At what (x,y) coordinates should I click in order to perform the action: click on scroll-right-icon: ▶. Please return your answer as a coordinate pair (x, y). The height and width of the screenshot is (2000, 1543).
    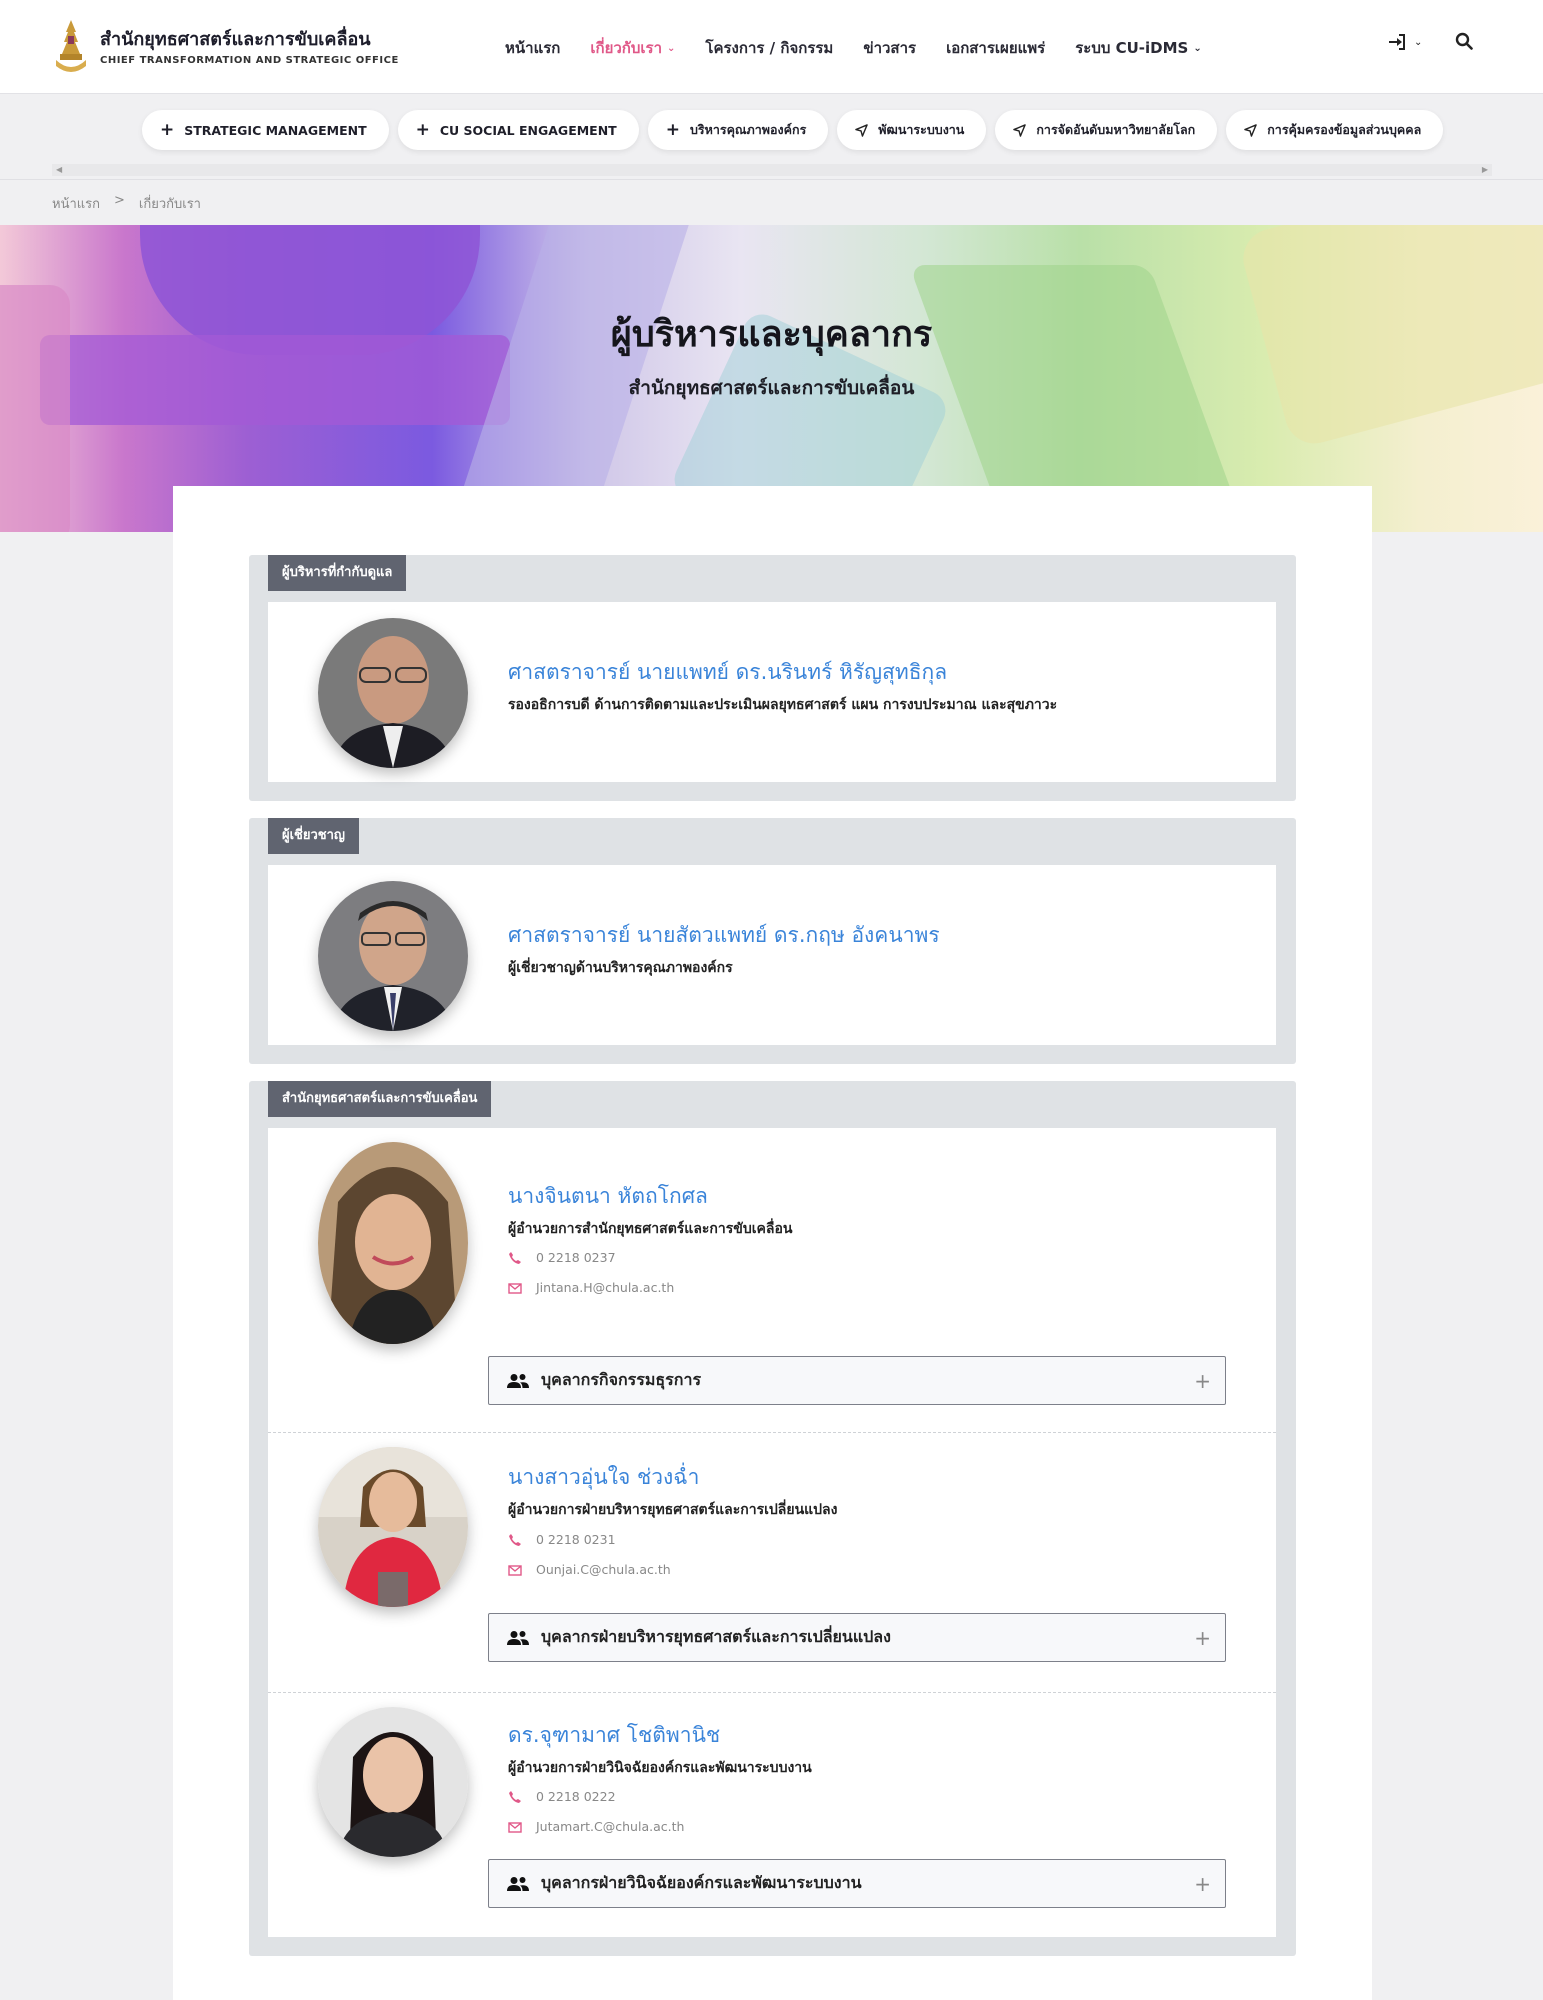
    Looking at the image, I should click on (1485, 170).